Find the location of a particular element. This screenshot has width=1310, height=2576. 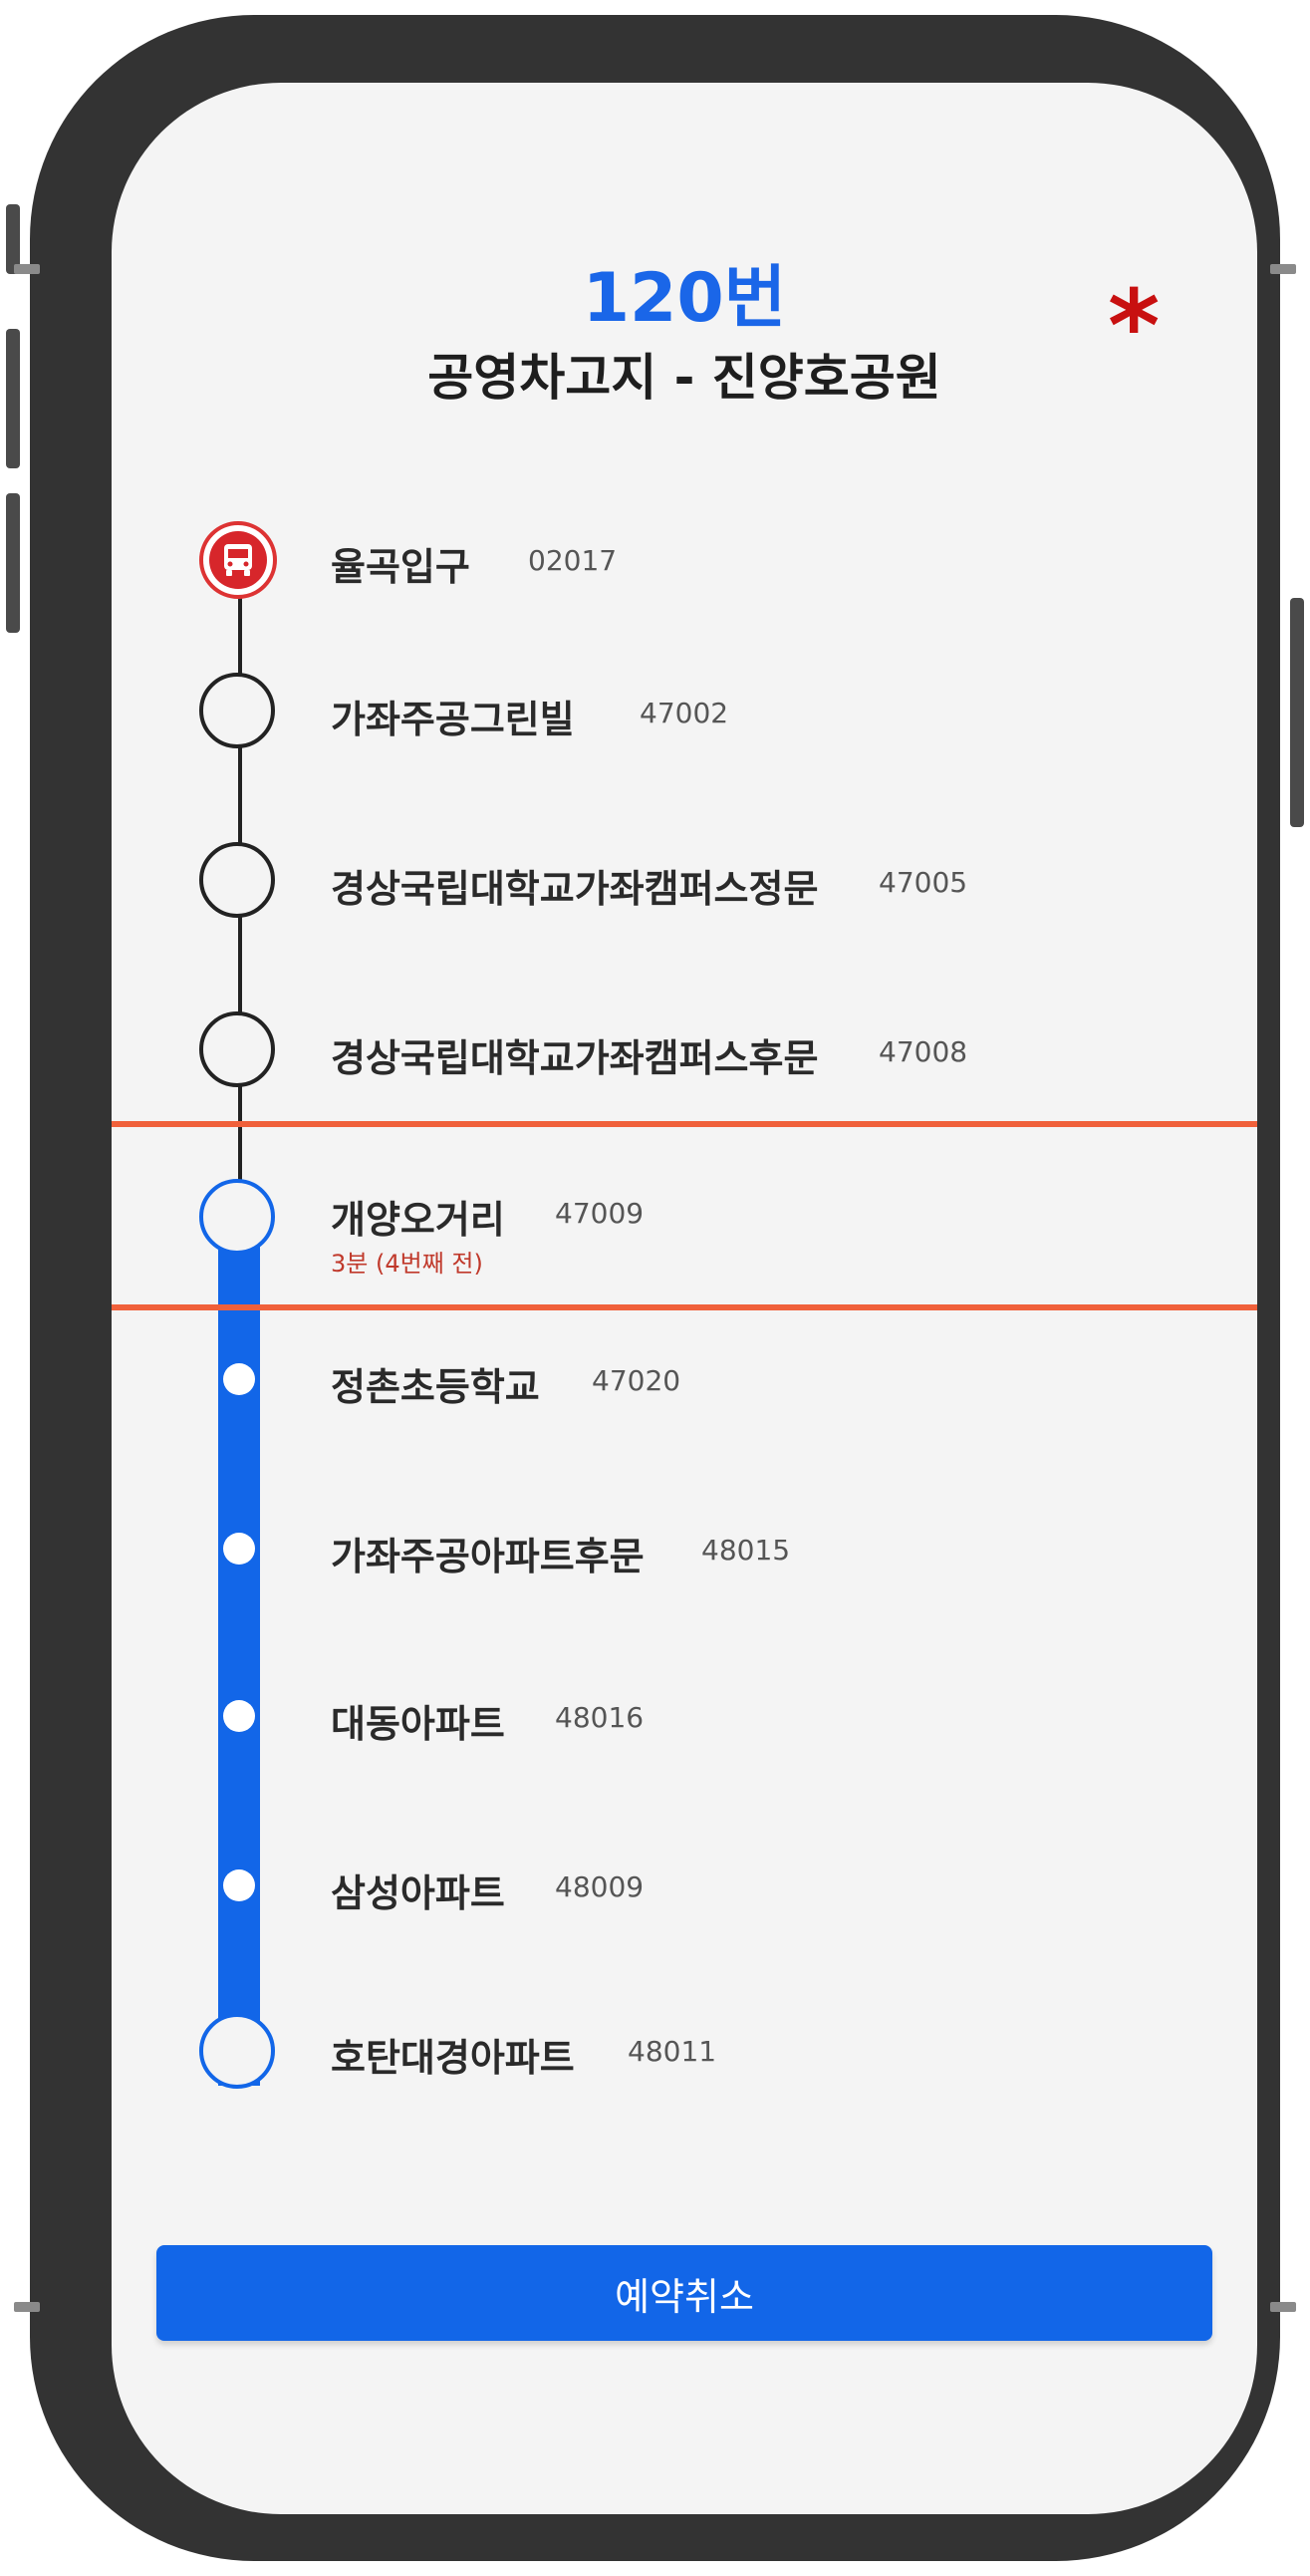

stop-code: 48011 is located at coordinates (672, 2051).